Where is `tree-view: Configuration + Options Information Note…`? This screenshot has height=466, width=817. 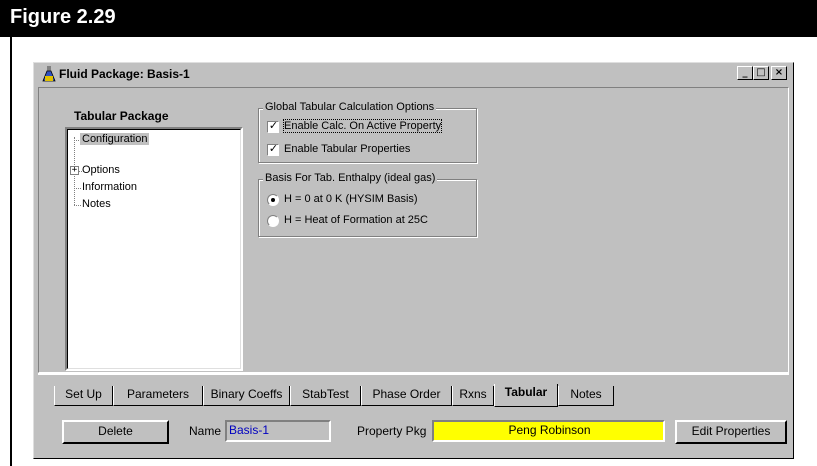
tree-view: Configuration + Options Information Note… is located at coordinates (154, 249).